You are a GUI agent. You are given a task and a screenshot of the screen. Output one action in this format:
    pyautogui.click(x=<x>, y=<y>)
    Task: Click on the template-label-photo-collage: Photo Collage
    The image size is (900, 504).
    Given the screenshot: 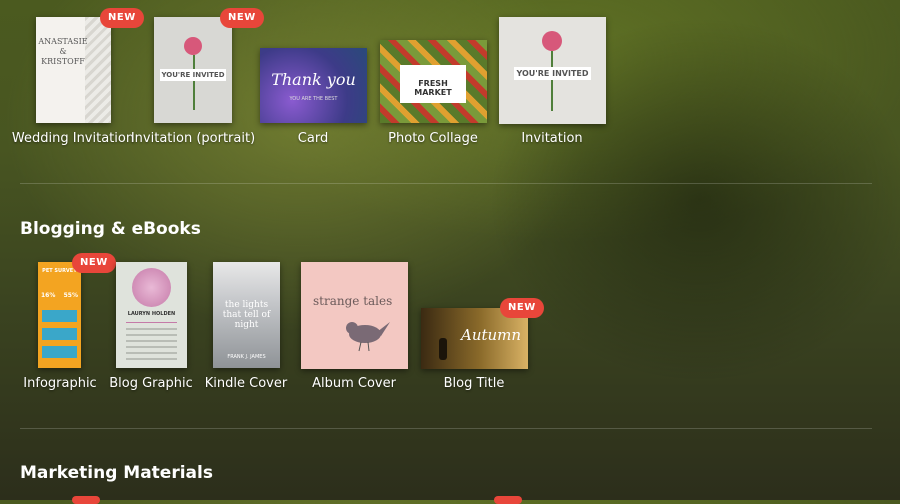 What is the action you would take?
    pyautogui.click(x=433, y=138)
    